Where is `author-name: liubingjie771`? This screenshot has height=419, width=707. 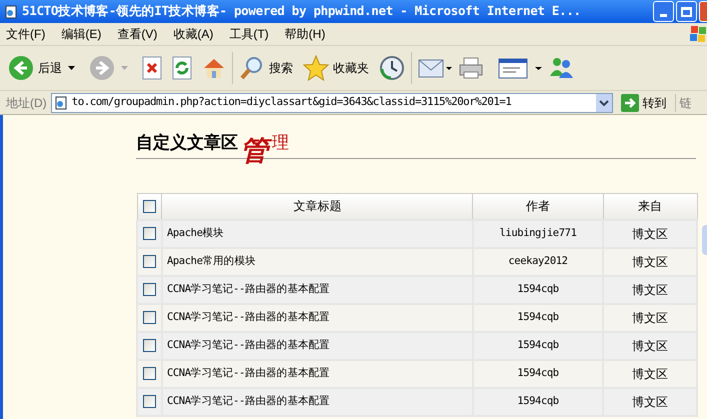 author-name: liubingjie771 is located at coordinates (538, 232).